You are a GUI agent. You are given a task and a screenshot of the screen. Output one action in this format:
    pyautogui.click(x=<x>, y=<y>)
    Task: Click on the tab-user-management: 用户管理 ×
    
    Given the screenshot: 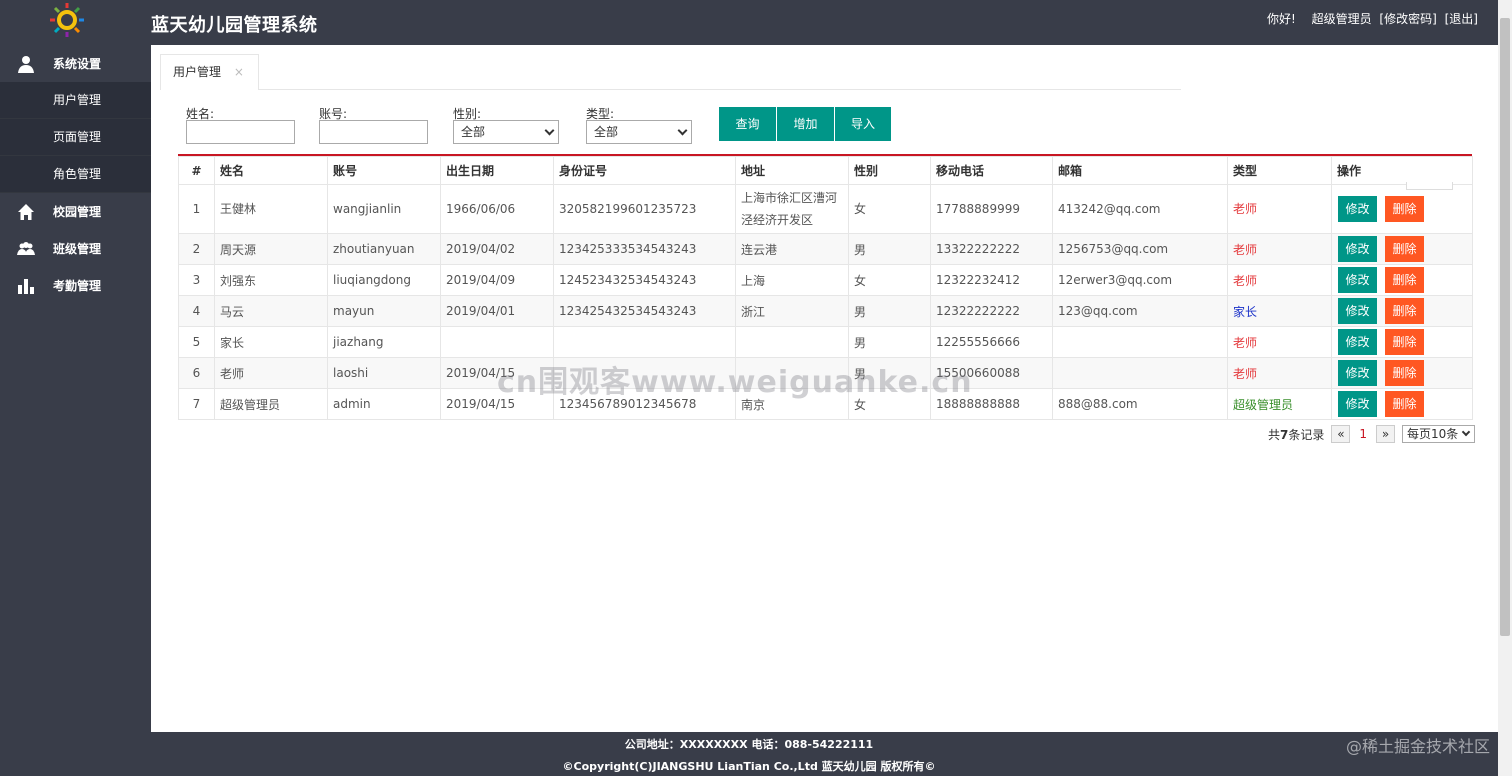 What is the action you would take?
    pyautogui.click(x=209, y=72)
    